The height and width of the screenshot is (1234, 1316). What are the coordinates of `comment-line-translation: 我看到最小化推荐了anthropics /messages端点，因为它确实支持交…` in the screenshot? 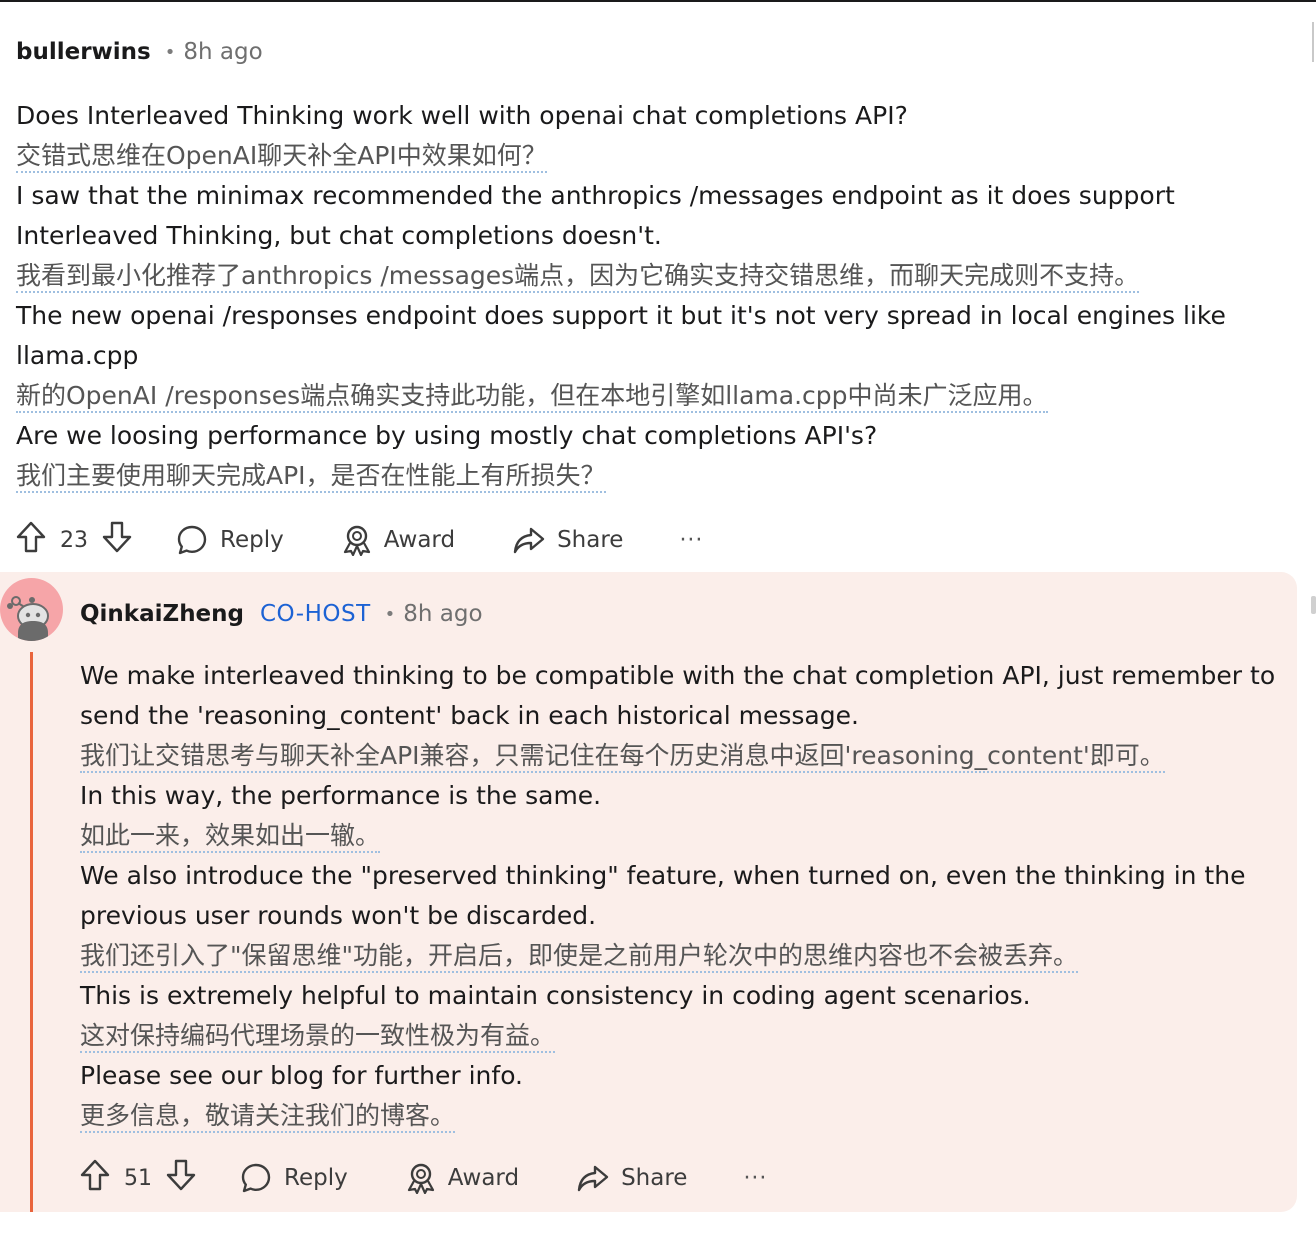 It's located at (656, 276).